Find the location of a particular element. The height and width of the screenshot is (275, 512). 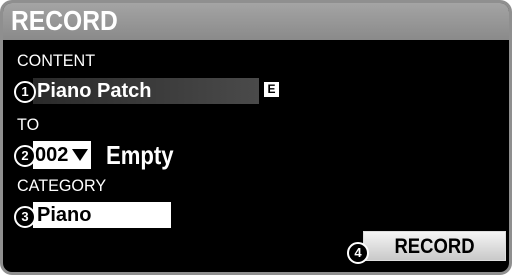

to-label: TO is located at coordinates (28, 124).